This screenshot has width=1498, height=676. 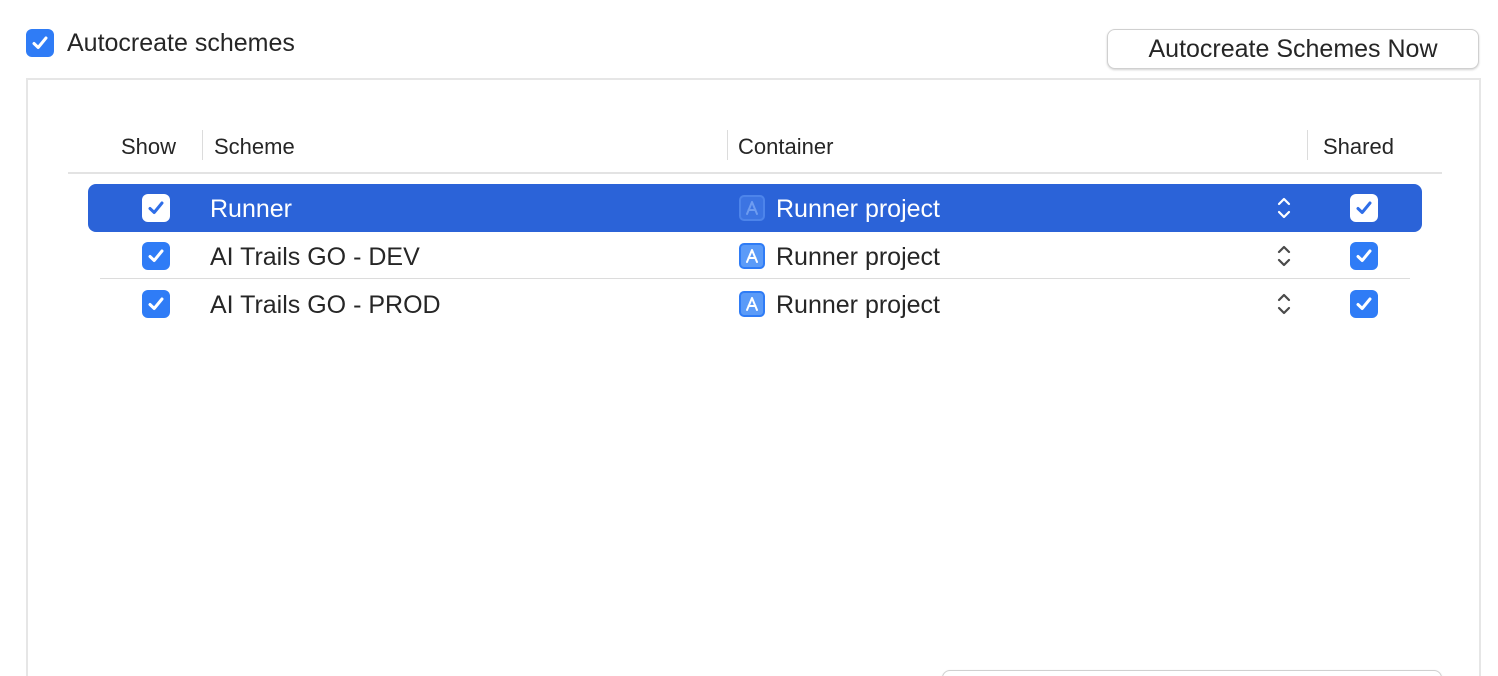 What do you see at coordinates (181, 43) in the screenshot?
I see `autocreate-schemes-label: Autocreate schemes` at bounding box center [181, 43].